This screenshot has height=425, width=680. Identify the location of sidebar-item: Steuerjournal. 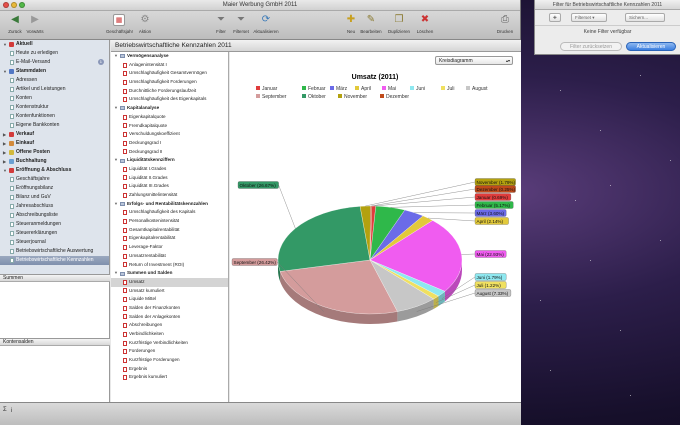
(54, 242).